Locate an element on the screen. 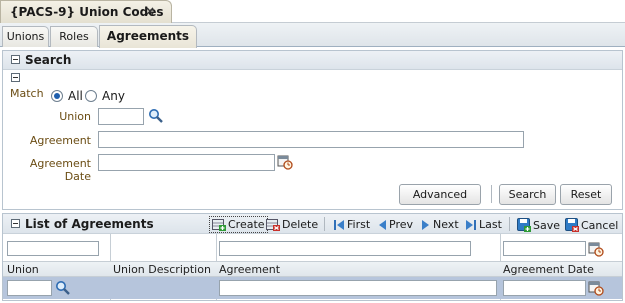 The width and height of the screenshot is (625, 303). last-button: Last is located at coordinates (483, 224).